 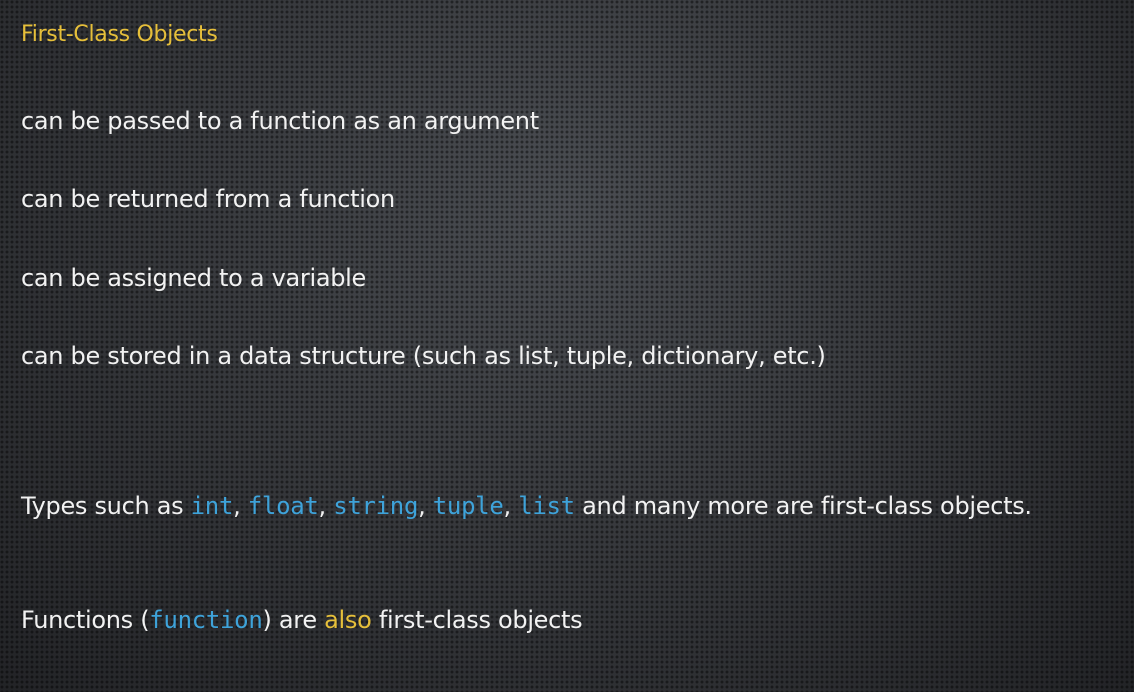 I want to click on slide-title: First-Class Objects, so click(x=119, y=34).